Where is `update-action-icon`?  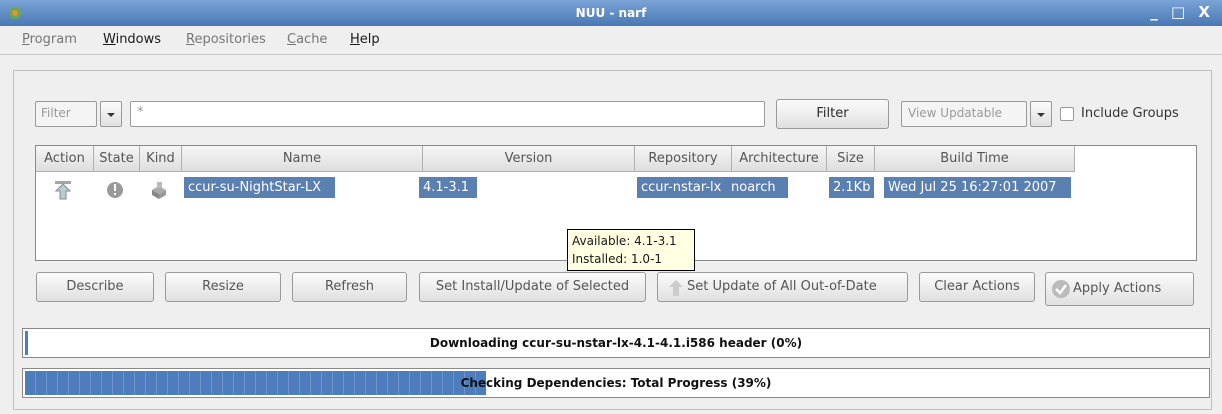
update-action-icon is located at coordinates (63, 190).